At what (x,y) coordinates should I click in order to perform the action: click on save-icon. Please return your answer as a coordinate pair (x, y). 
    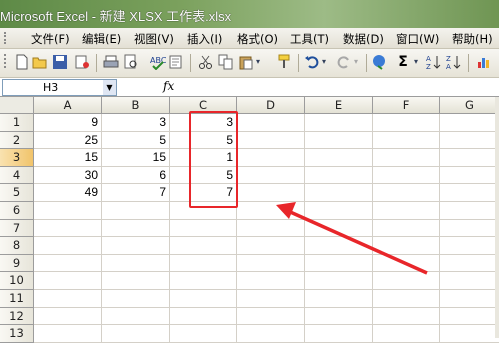
    Looking at the image, I should click on (60, 62).